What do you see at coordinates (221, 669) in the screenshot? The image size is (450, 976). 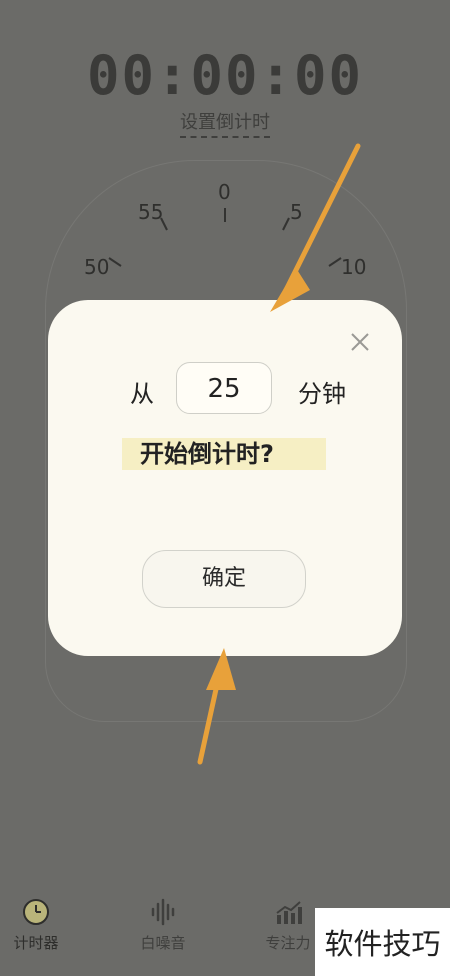 I see `arrow-head-bottom-icon` at bounding box center [221, 669].